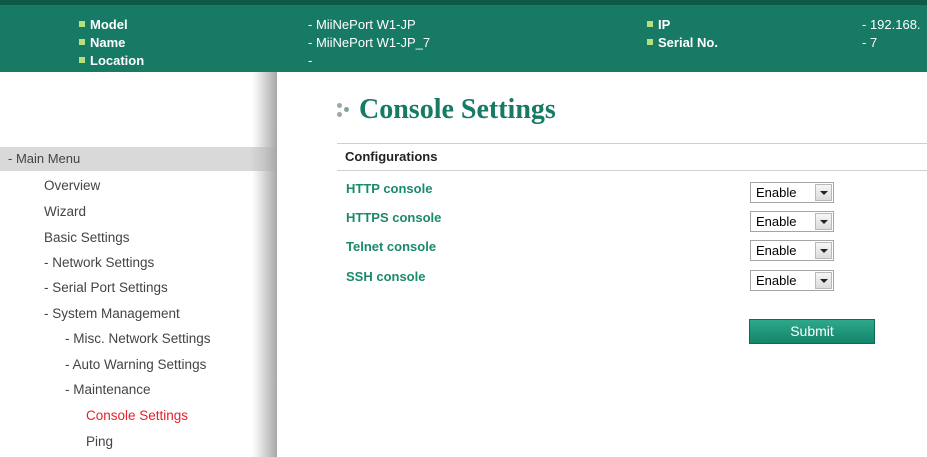 Image resolution: width=927 pixels, height=457 pixels. I want to click on https-console-select: Enable, so click(792, 221).